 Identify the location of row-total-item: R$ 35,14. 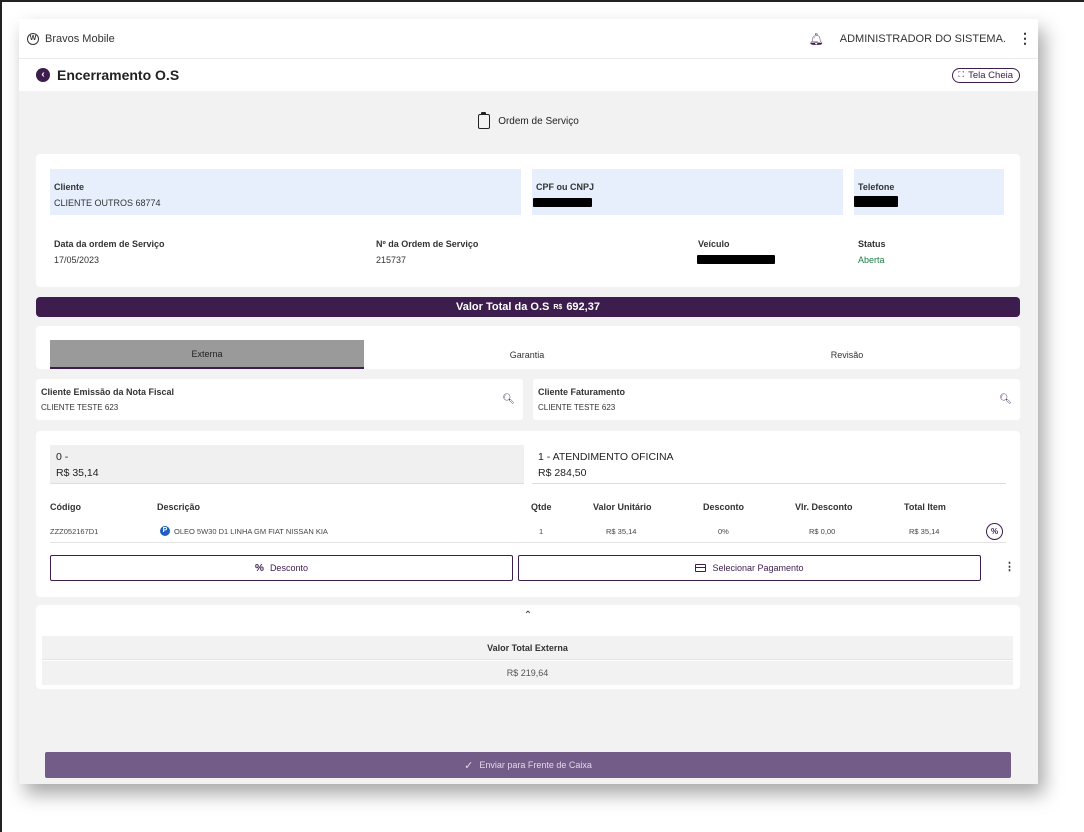
(924, 531).